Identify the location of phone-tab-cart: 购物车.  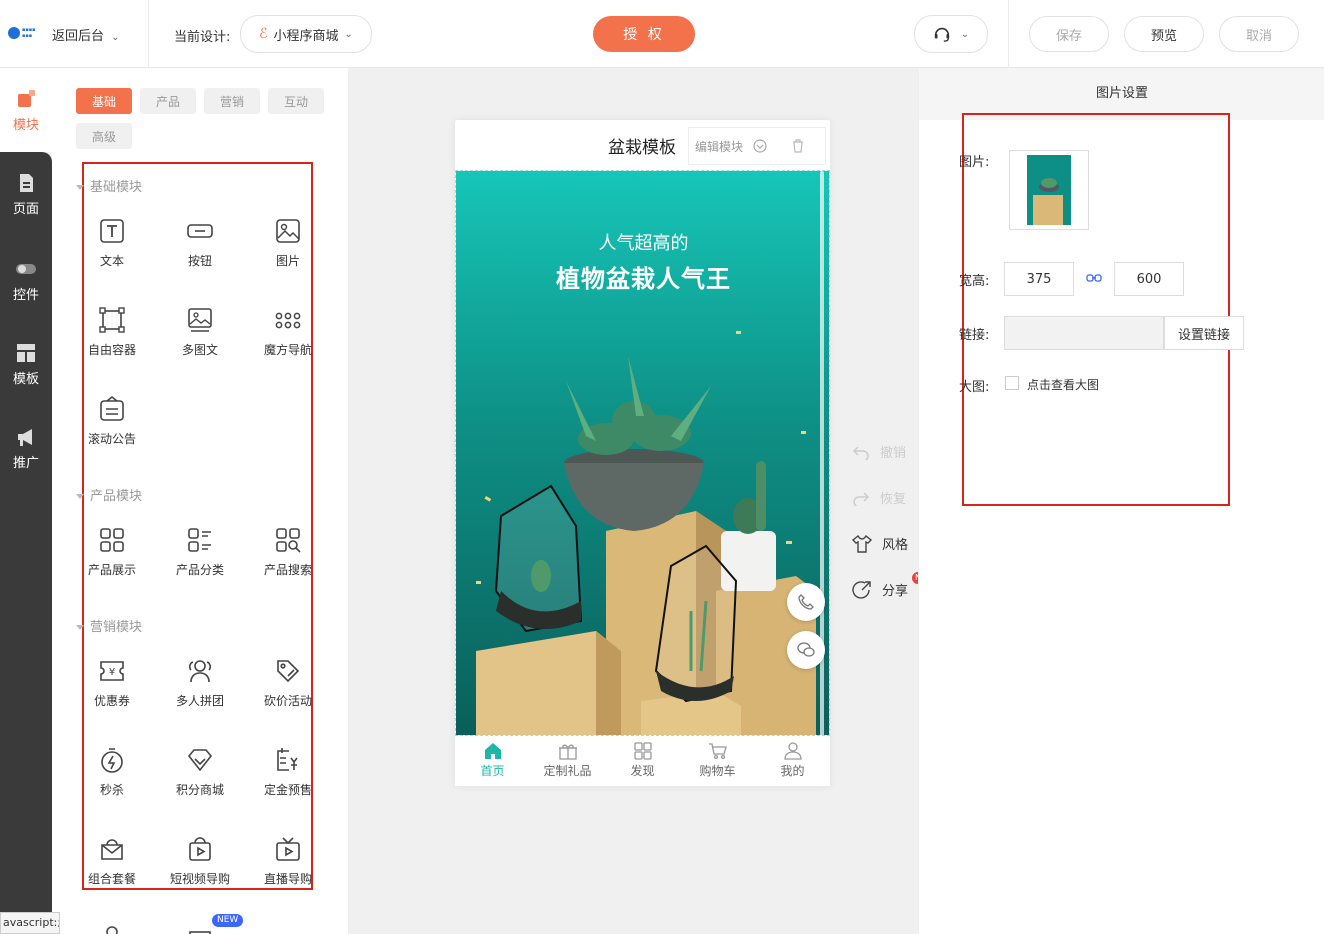
(717, 761).